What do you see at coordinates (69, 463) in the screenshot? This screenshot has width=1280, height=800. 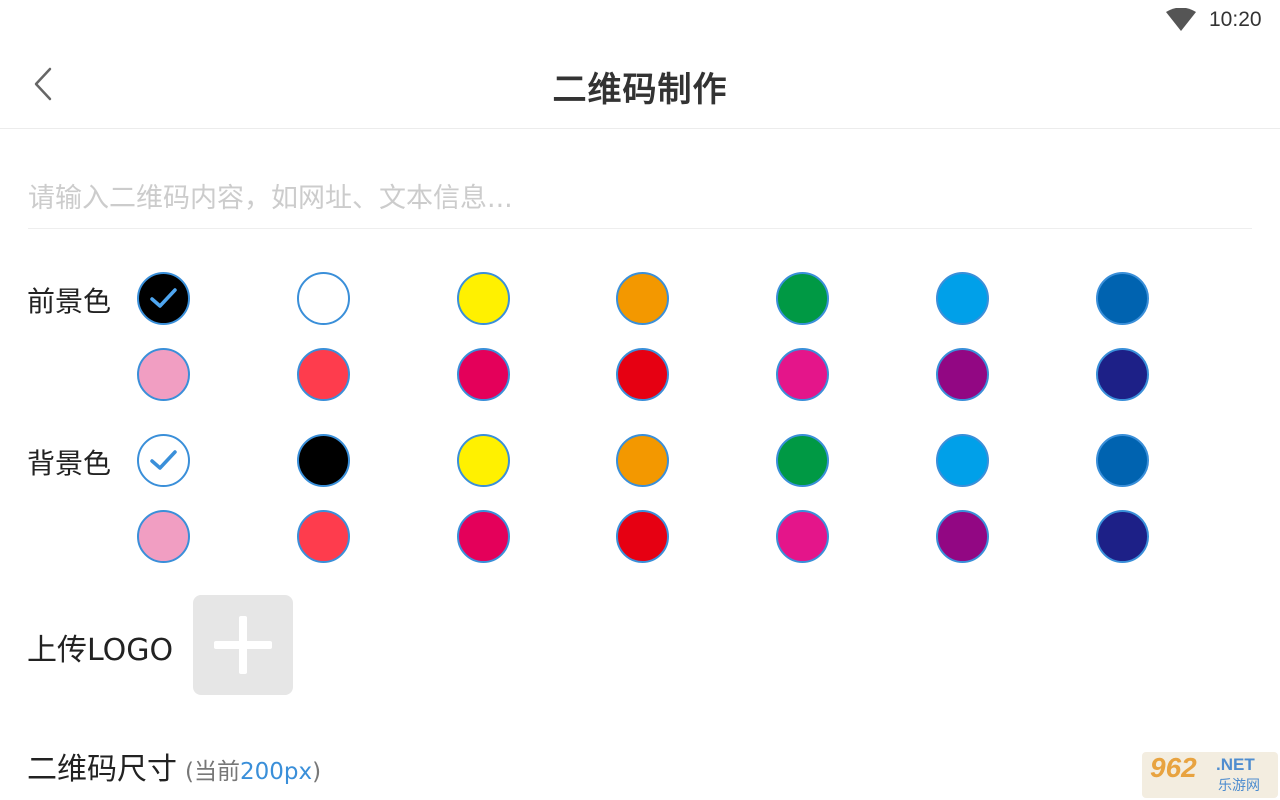 I see `background-color-label: 背景色` at bounding box center [69, 463].